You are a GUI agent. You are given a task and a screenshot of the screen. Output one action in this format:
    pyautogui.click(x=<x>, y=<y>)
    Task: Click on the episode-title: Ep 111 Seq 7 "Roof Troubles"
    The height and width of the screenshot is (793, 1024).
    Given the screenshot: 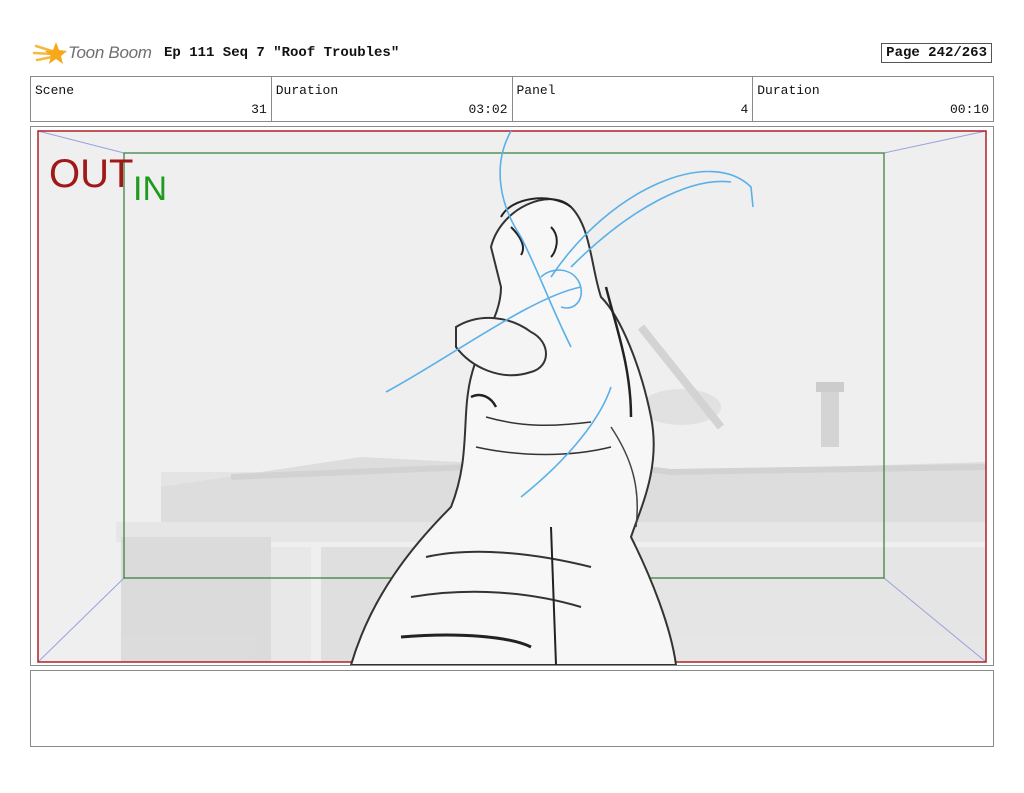 What is the action you would take?
    pyautogui.click(x=282, y=53)
    